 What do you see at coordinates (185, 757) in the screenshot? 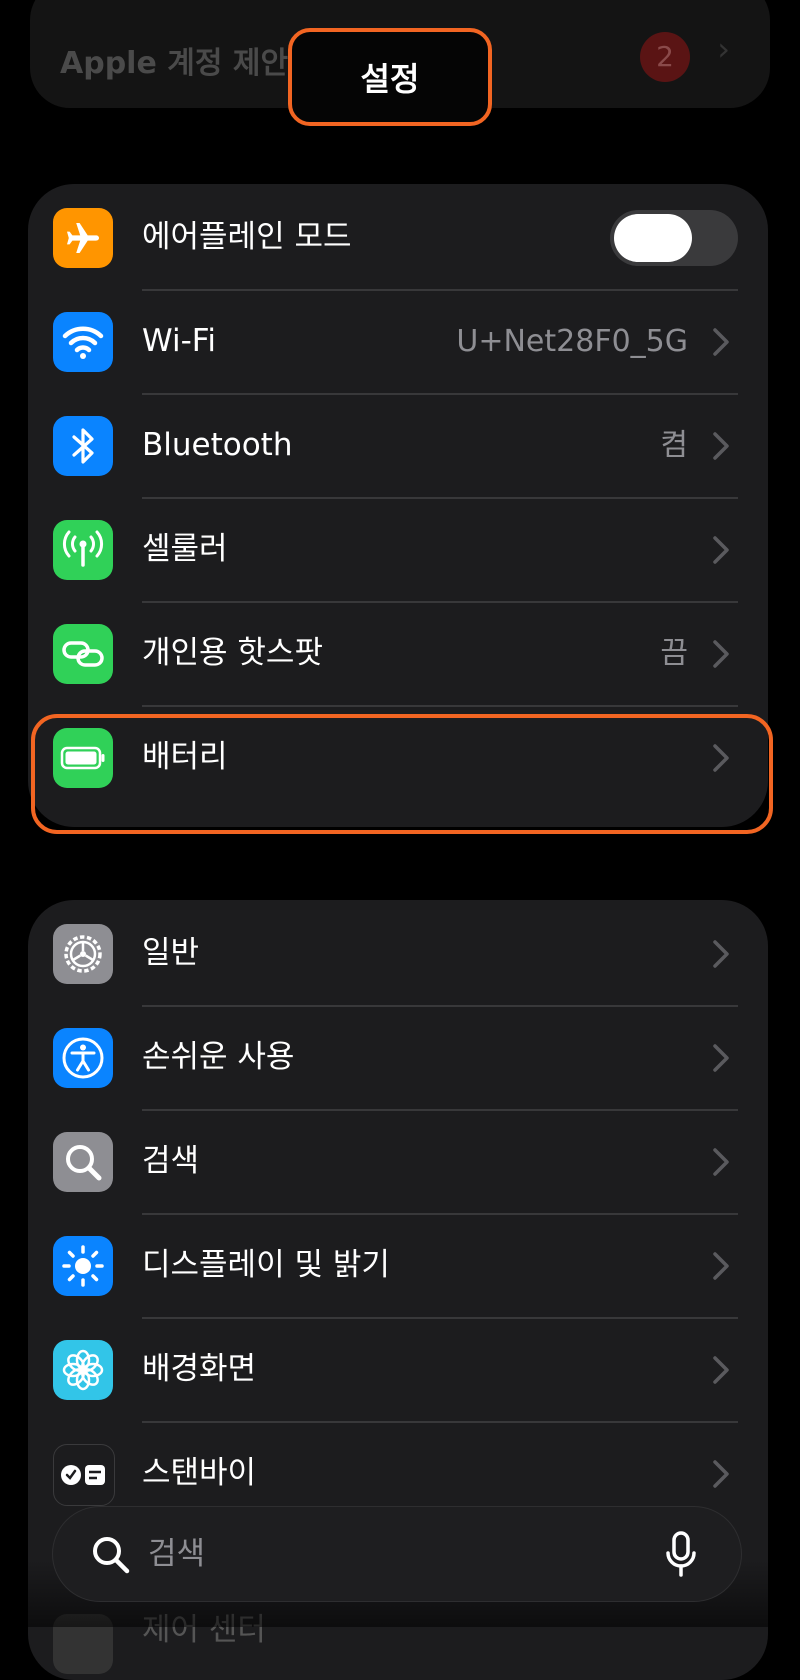
I see `settings-row-label: 배터리` at bounding box center [185, 757].